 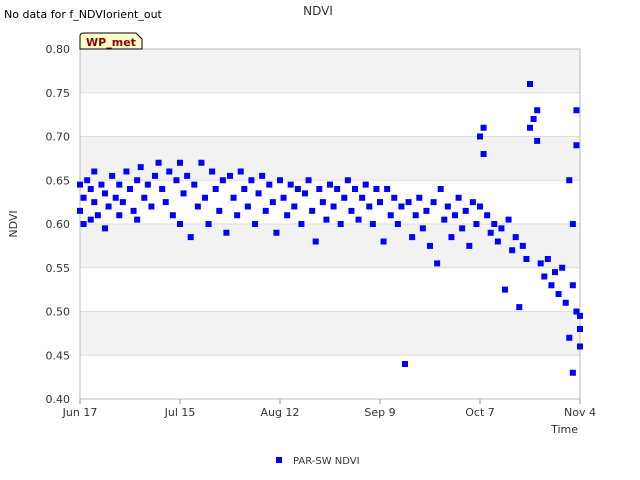 What do you see at coordinates (279, 460) in the screenshot?
I see `legend-swatch` at bounding box center [279, 460].